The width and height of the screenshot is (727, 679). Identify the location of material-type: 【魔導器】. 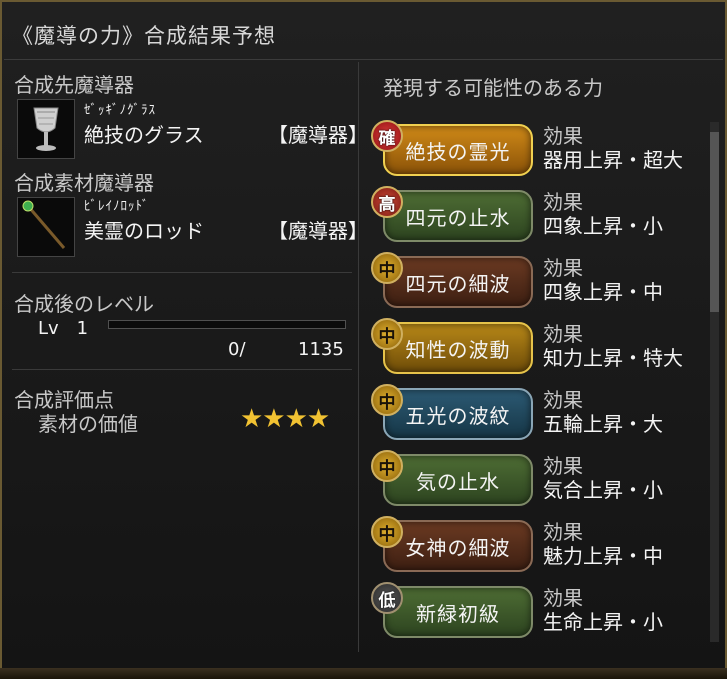
(318, 231).